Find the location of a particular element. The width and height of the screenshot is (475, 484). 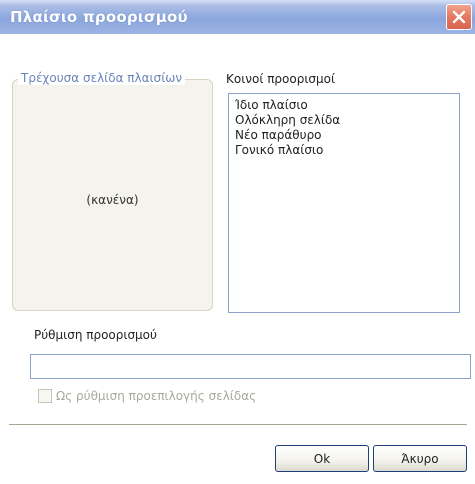

current-frames-label: Τρέχουσα σελίδα πλαισίων is located at coordinates (102, 78).